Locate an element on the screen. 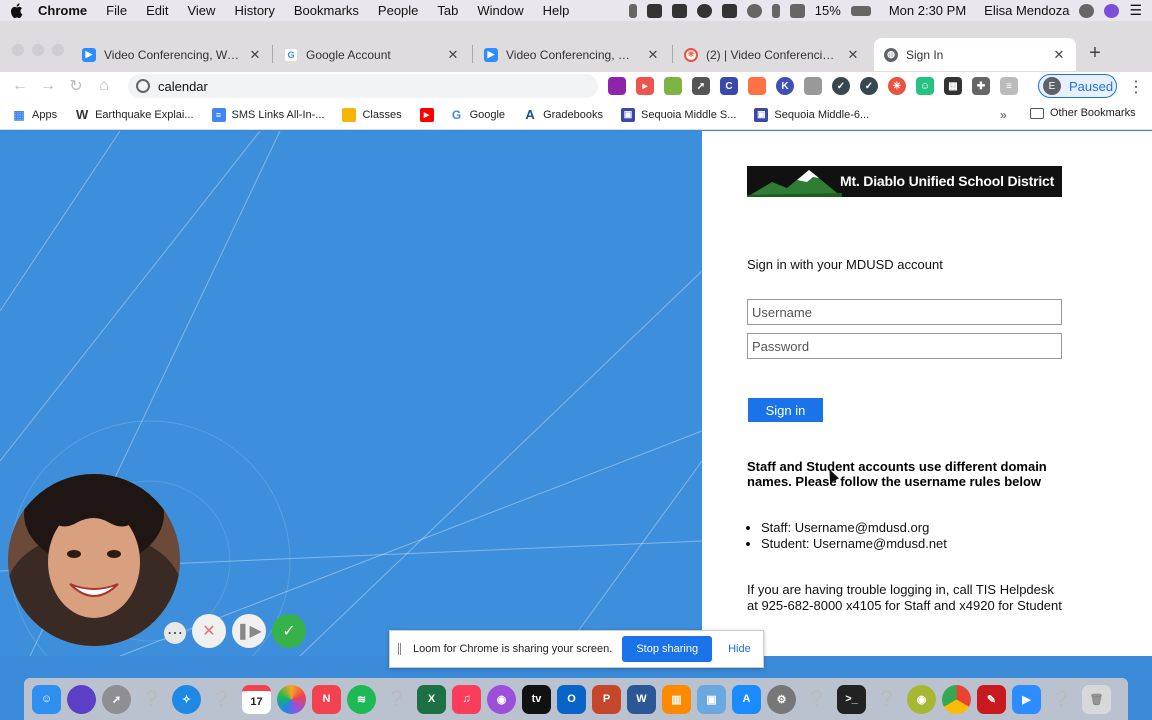 The image size is (1152, 720). powerpoint-icon: P is located at coordinates (606, 699).